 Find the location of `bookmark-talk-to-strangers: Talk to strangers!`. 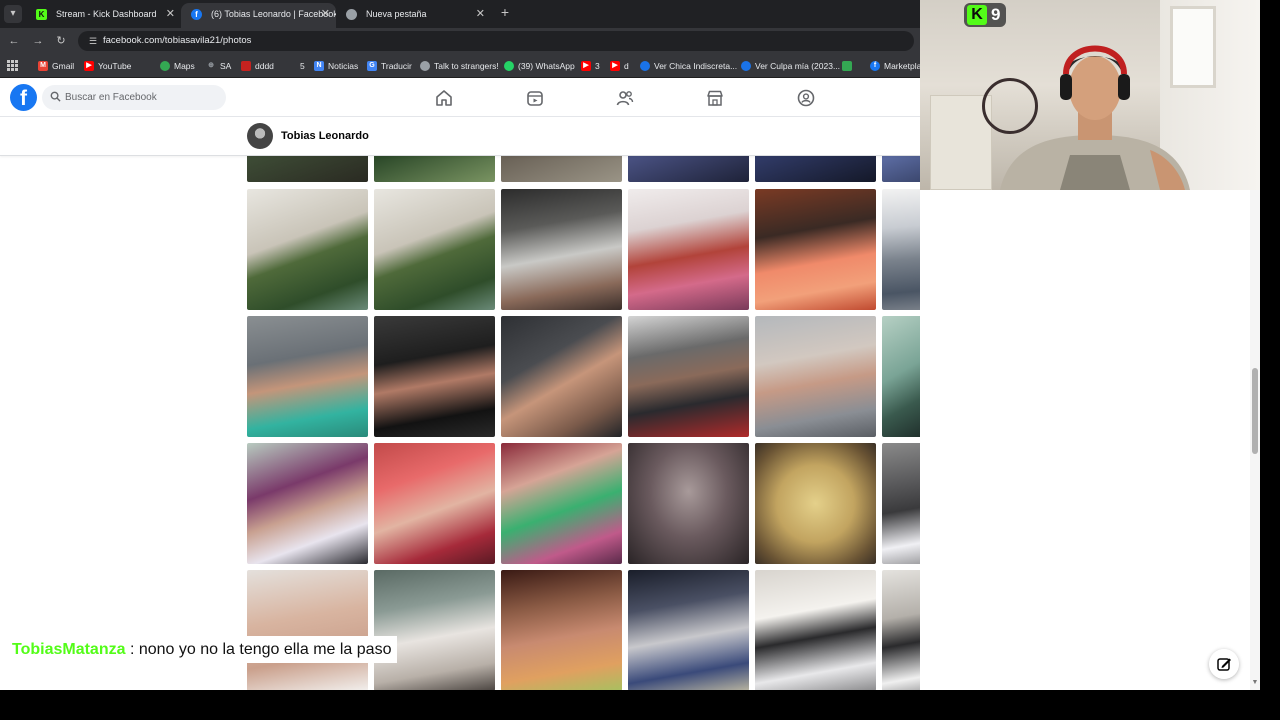

bookmark-talk-to-strangers: Talk to strangers! is located at coordinates (459, 66).